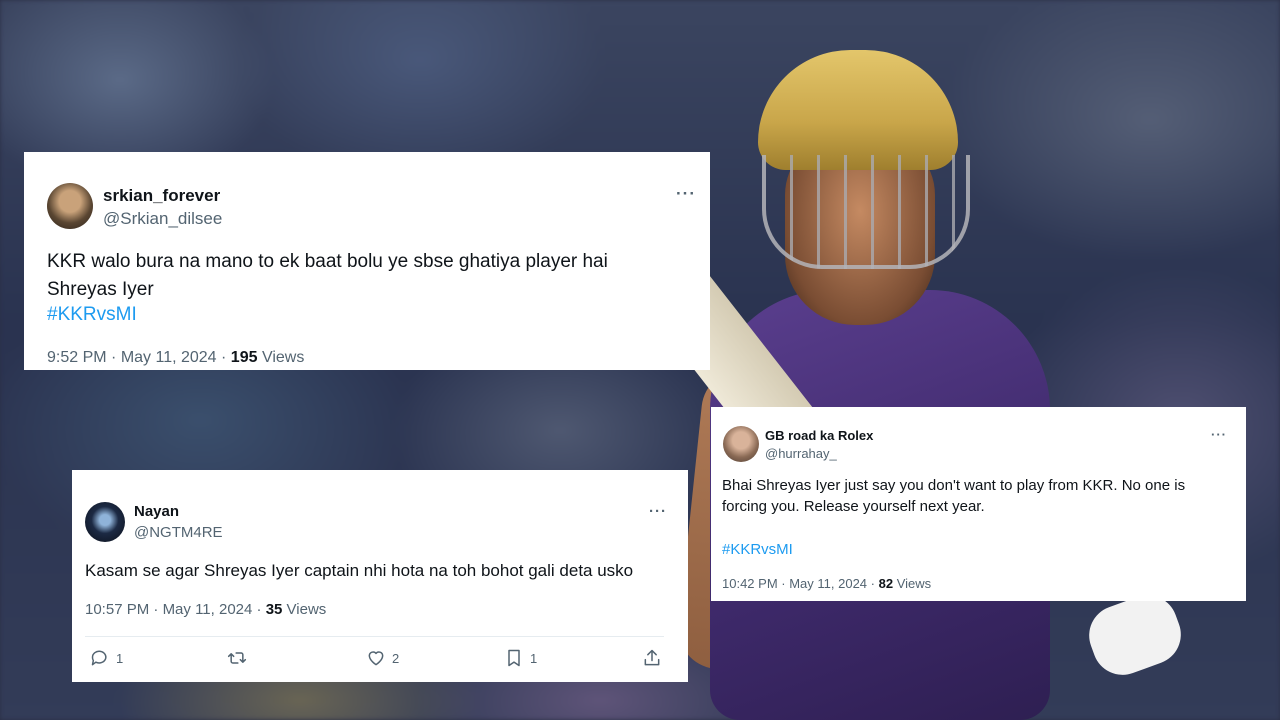  Describe the element at coordinates (99, 658) in the screenshot. I see `reply-icon` at that location.